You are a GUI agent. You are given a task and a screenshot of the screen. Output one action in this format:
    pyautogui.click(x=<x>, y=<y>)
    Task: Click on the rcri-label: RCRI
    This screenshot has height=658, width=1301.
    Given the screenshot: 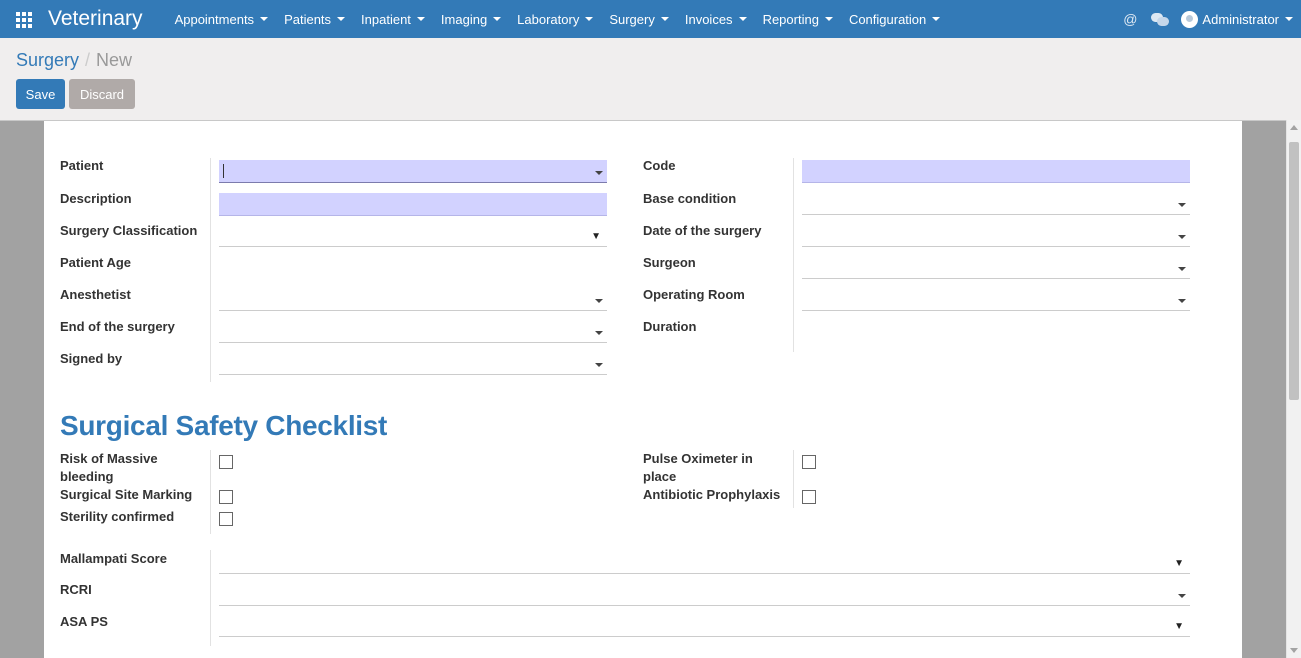 What is the action you would take?
    pyautogui.click(x=76, y=589)
    